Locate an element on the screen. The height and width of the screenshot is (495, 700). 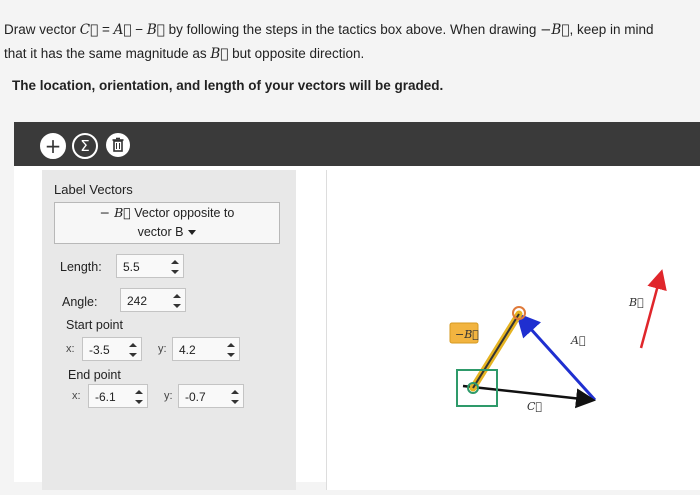
end-point-label: End point is located at coordinates (94, 375).